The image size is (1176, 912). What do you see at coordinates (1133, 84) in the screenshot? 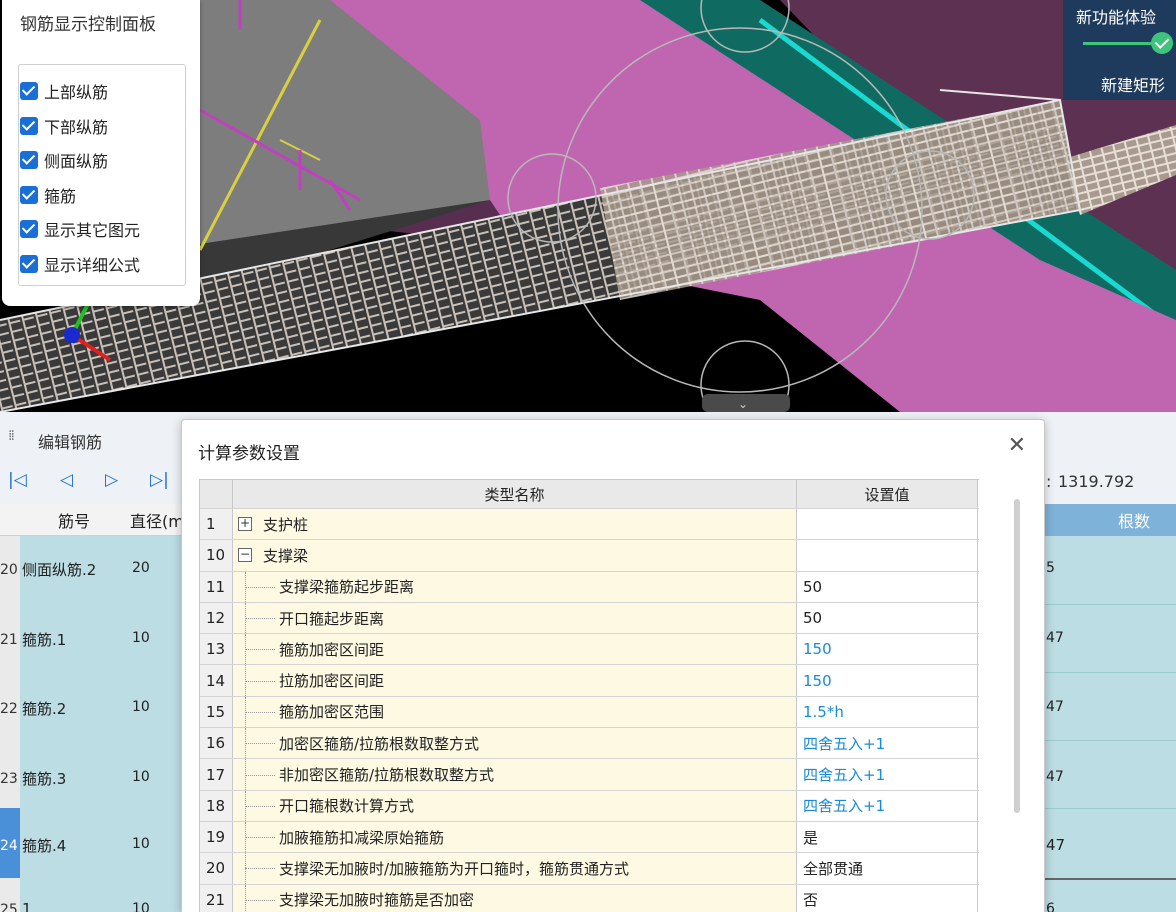
I see `new-rectangle-link: 新建矩形` at bounding box center [1133, 84].